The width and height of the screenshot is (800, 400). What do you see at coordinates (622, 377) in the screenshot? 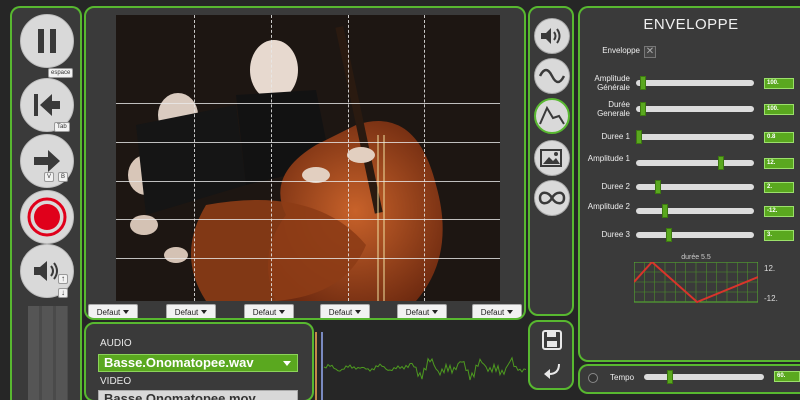
I see `tempo-label: Tempo` at bounding box center [622, 377].